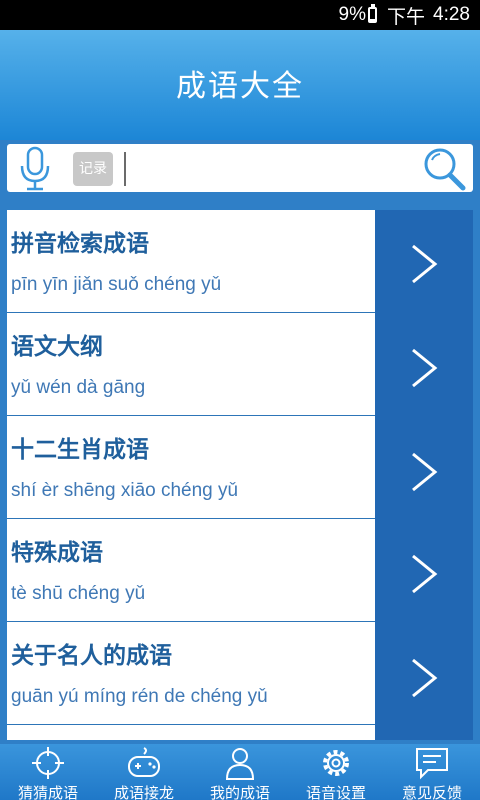 Image resolution: width=480 pixels, height=800 pixels. I want to click on app-header: 成语大全, so click(240, 85).